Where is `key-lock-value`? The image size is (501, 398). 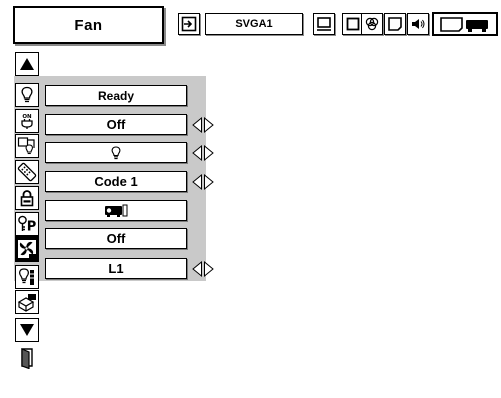
key-lock-value is located at coordinates (116, 210).